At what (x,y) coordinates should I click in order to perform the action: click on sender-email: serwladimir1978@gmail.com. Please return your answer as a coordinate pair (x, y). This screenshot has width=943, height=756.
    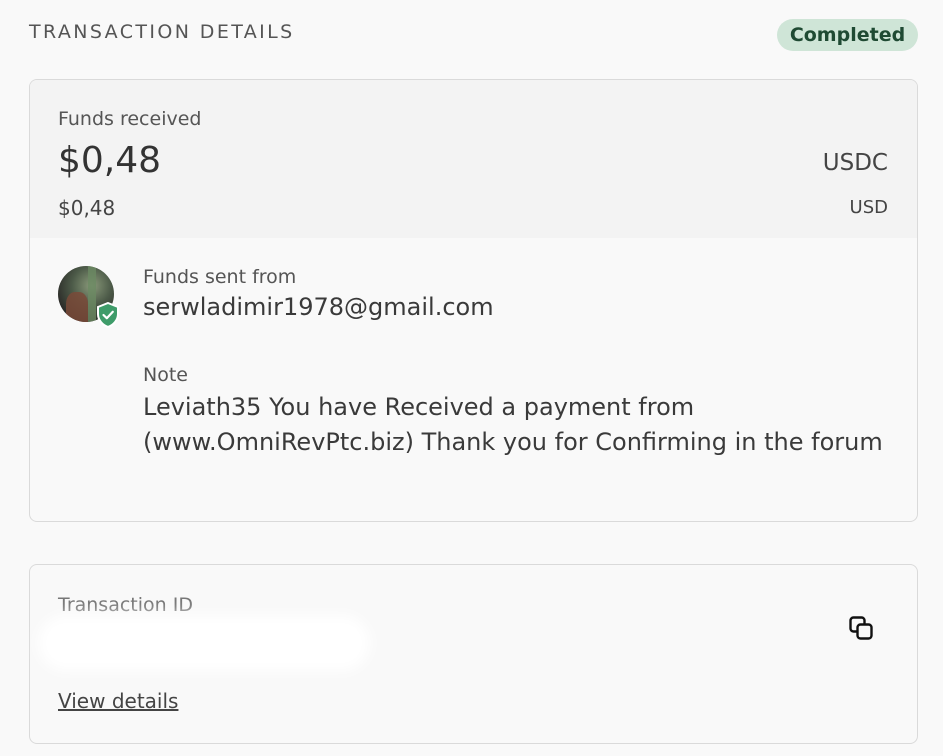
    Looking at the image, I should click on (318, 307).